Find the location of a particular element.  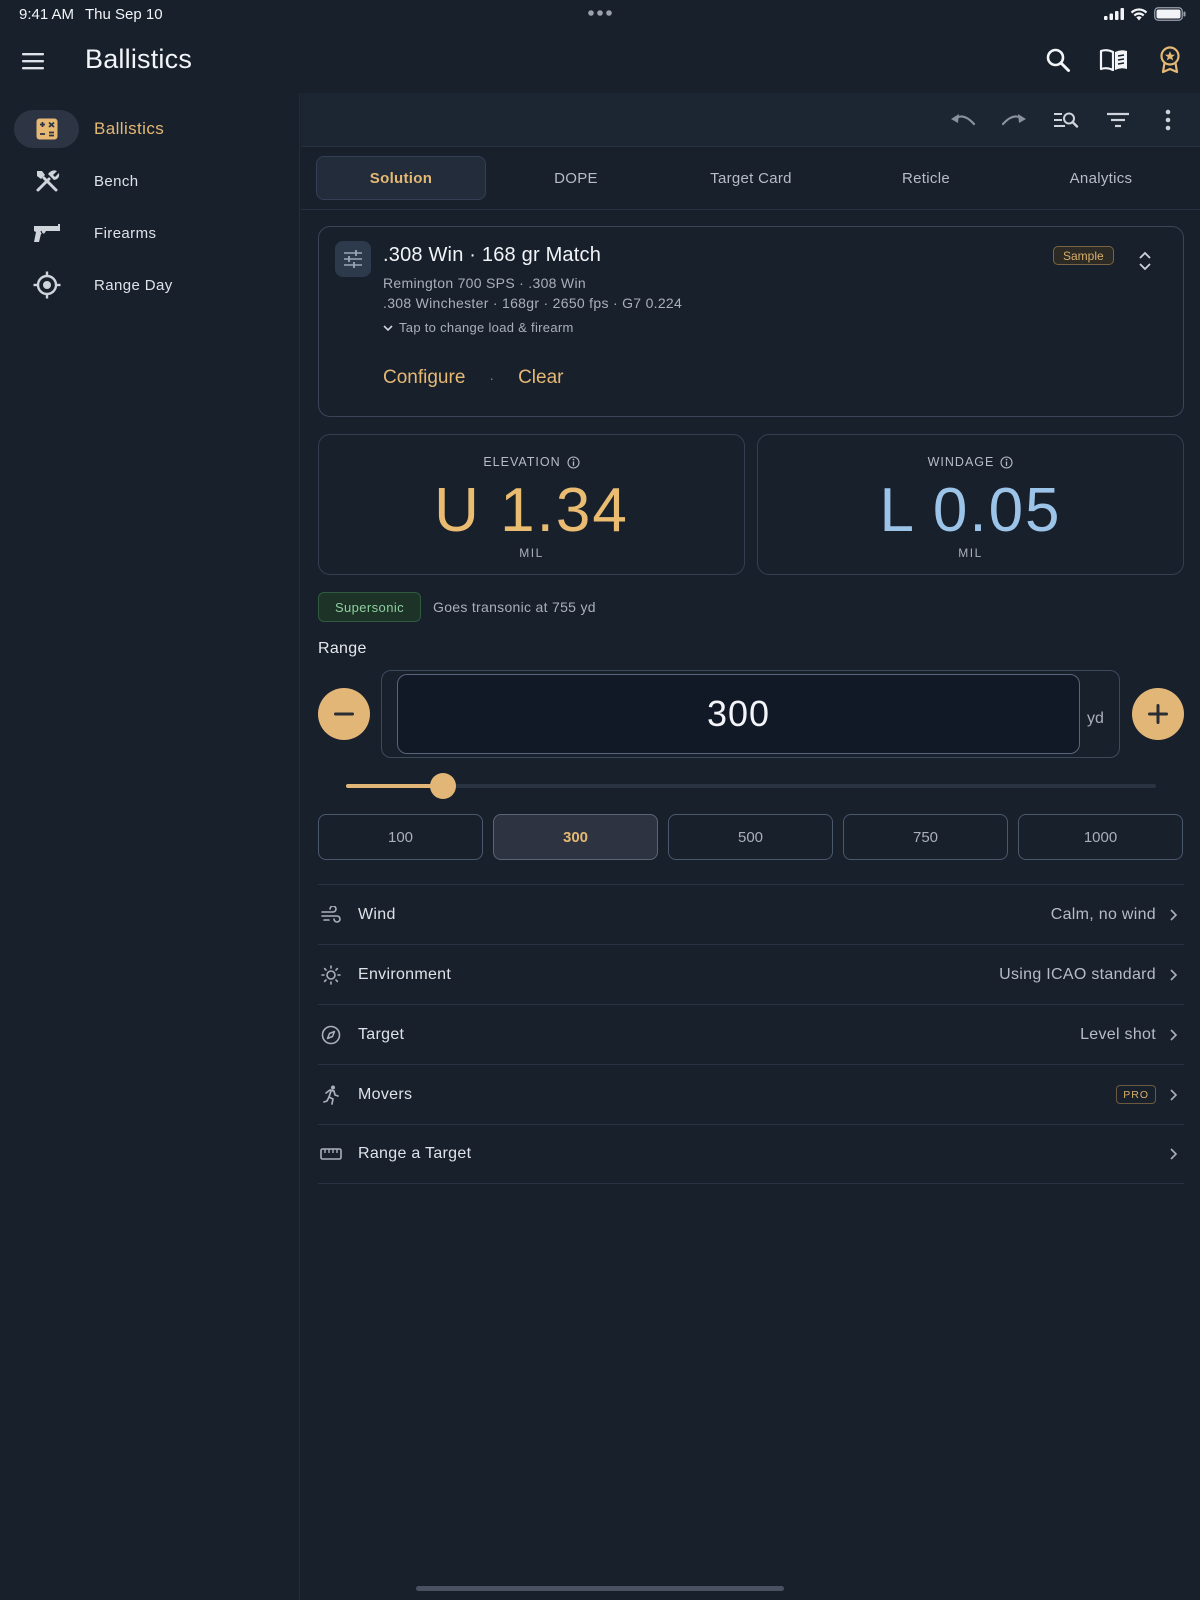

sidebar-item-bench: Bench is located at coordinates (149, 181).